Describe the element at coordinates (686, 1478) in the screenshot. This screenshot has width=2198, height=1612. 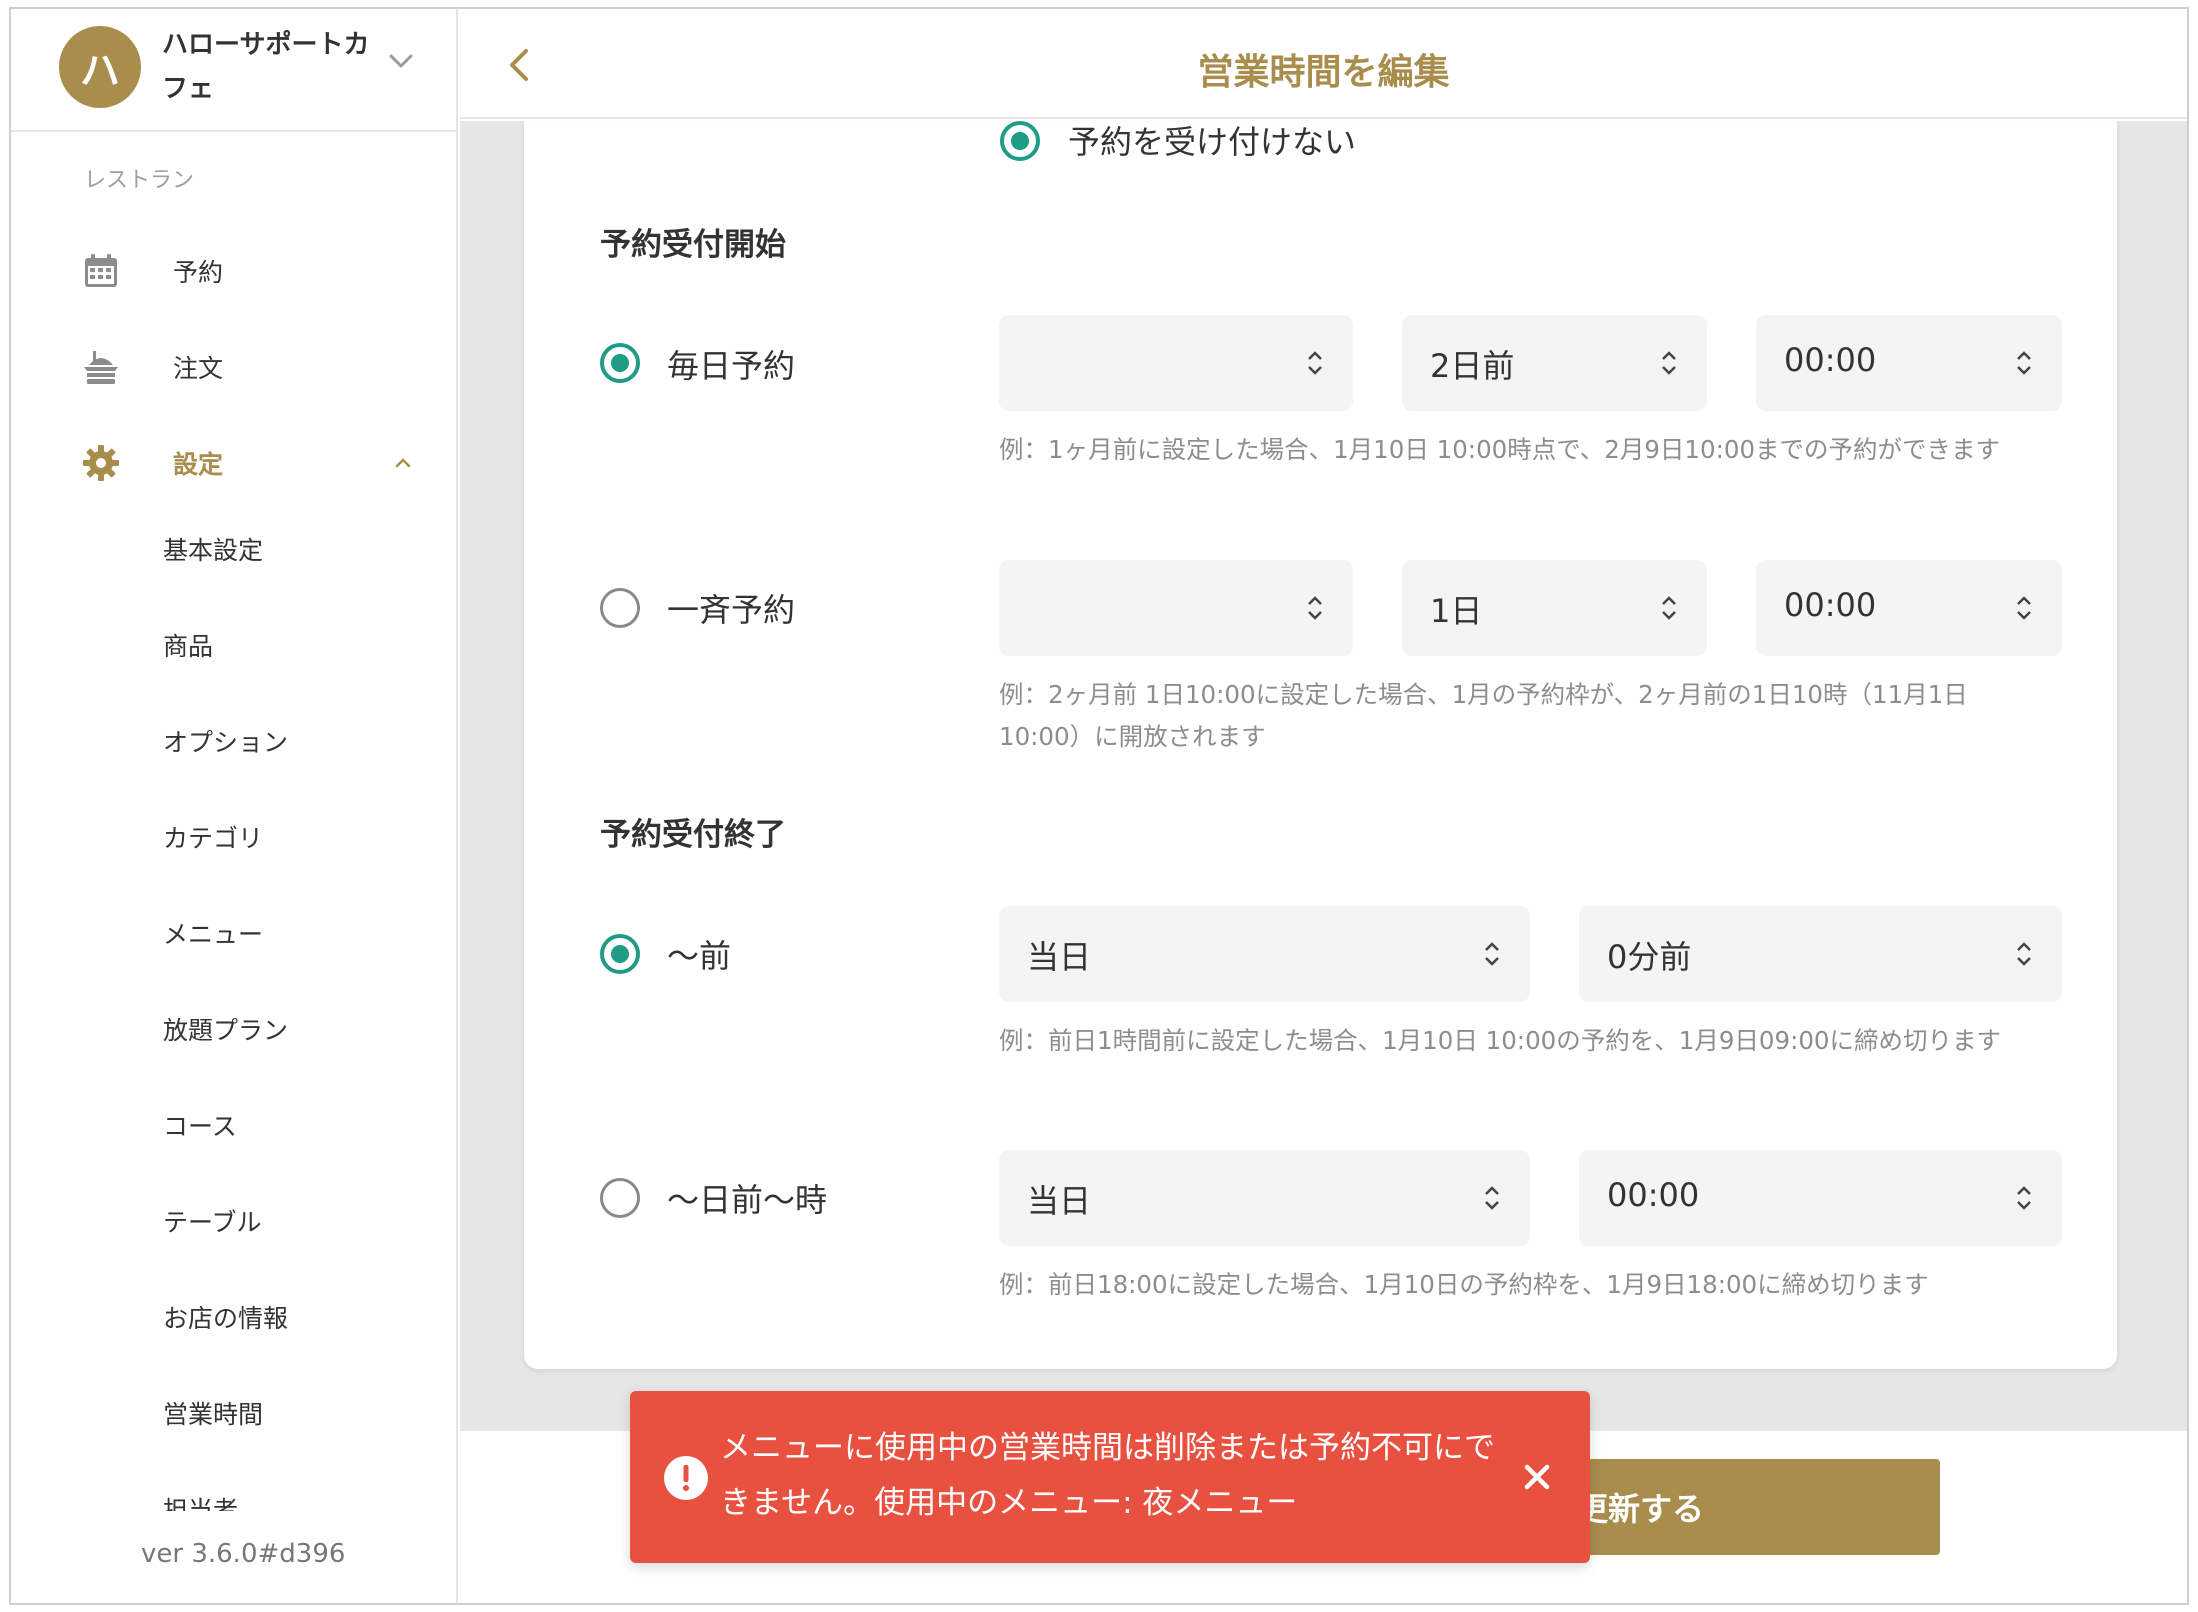
I see `alert-icon` at that location.